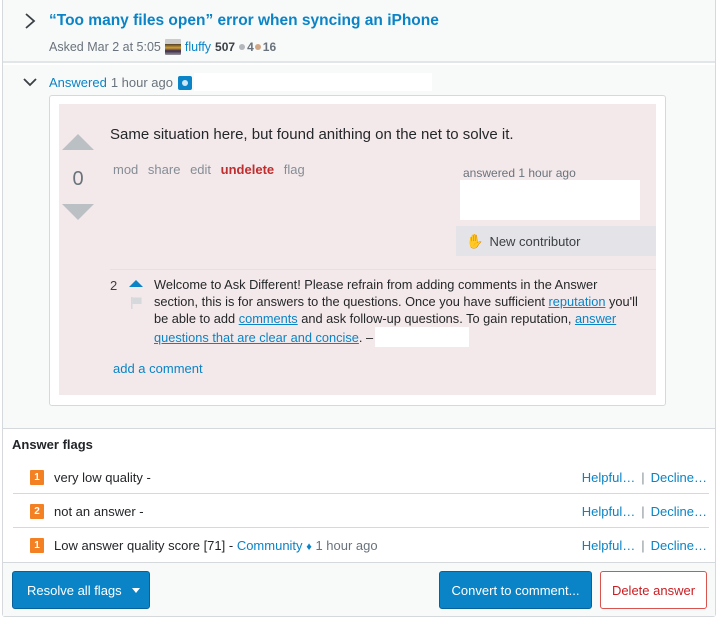 This screenshot has width=719, height=622. I want to click on flag-time: 1 hour ago, so click(346, 545).